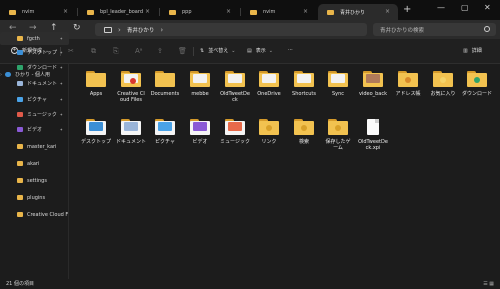  What do you see at coordinates (193, 51) in the screenshot?
I see `toolbar-divider` at bounding box center [193, 51].